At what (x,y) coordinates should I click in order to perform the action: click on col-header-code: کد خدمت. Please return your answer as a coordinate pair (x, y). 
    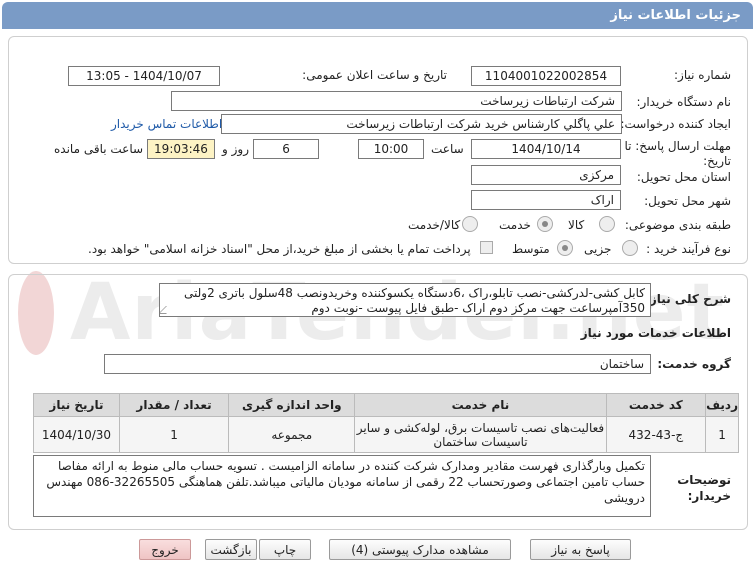
    Looking at the image, I should click on (656, 405).